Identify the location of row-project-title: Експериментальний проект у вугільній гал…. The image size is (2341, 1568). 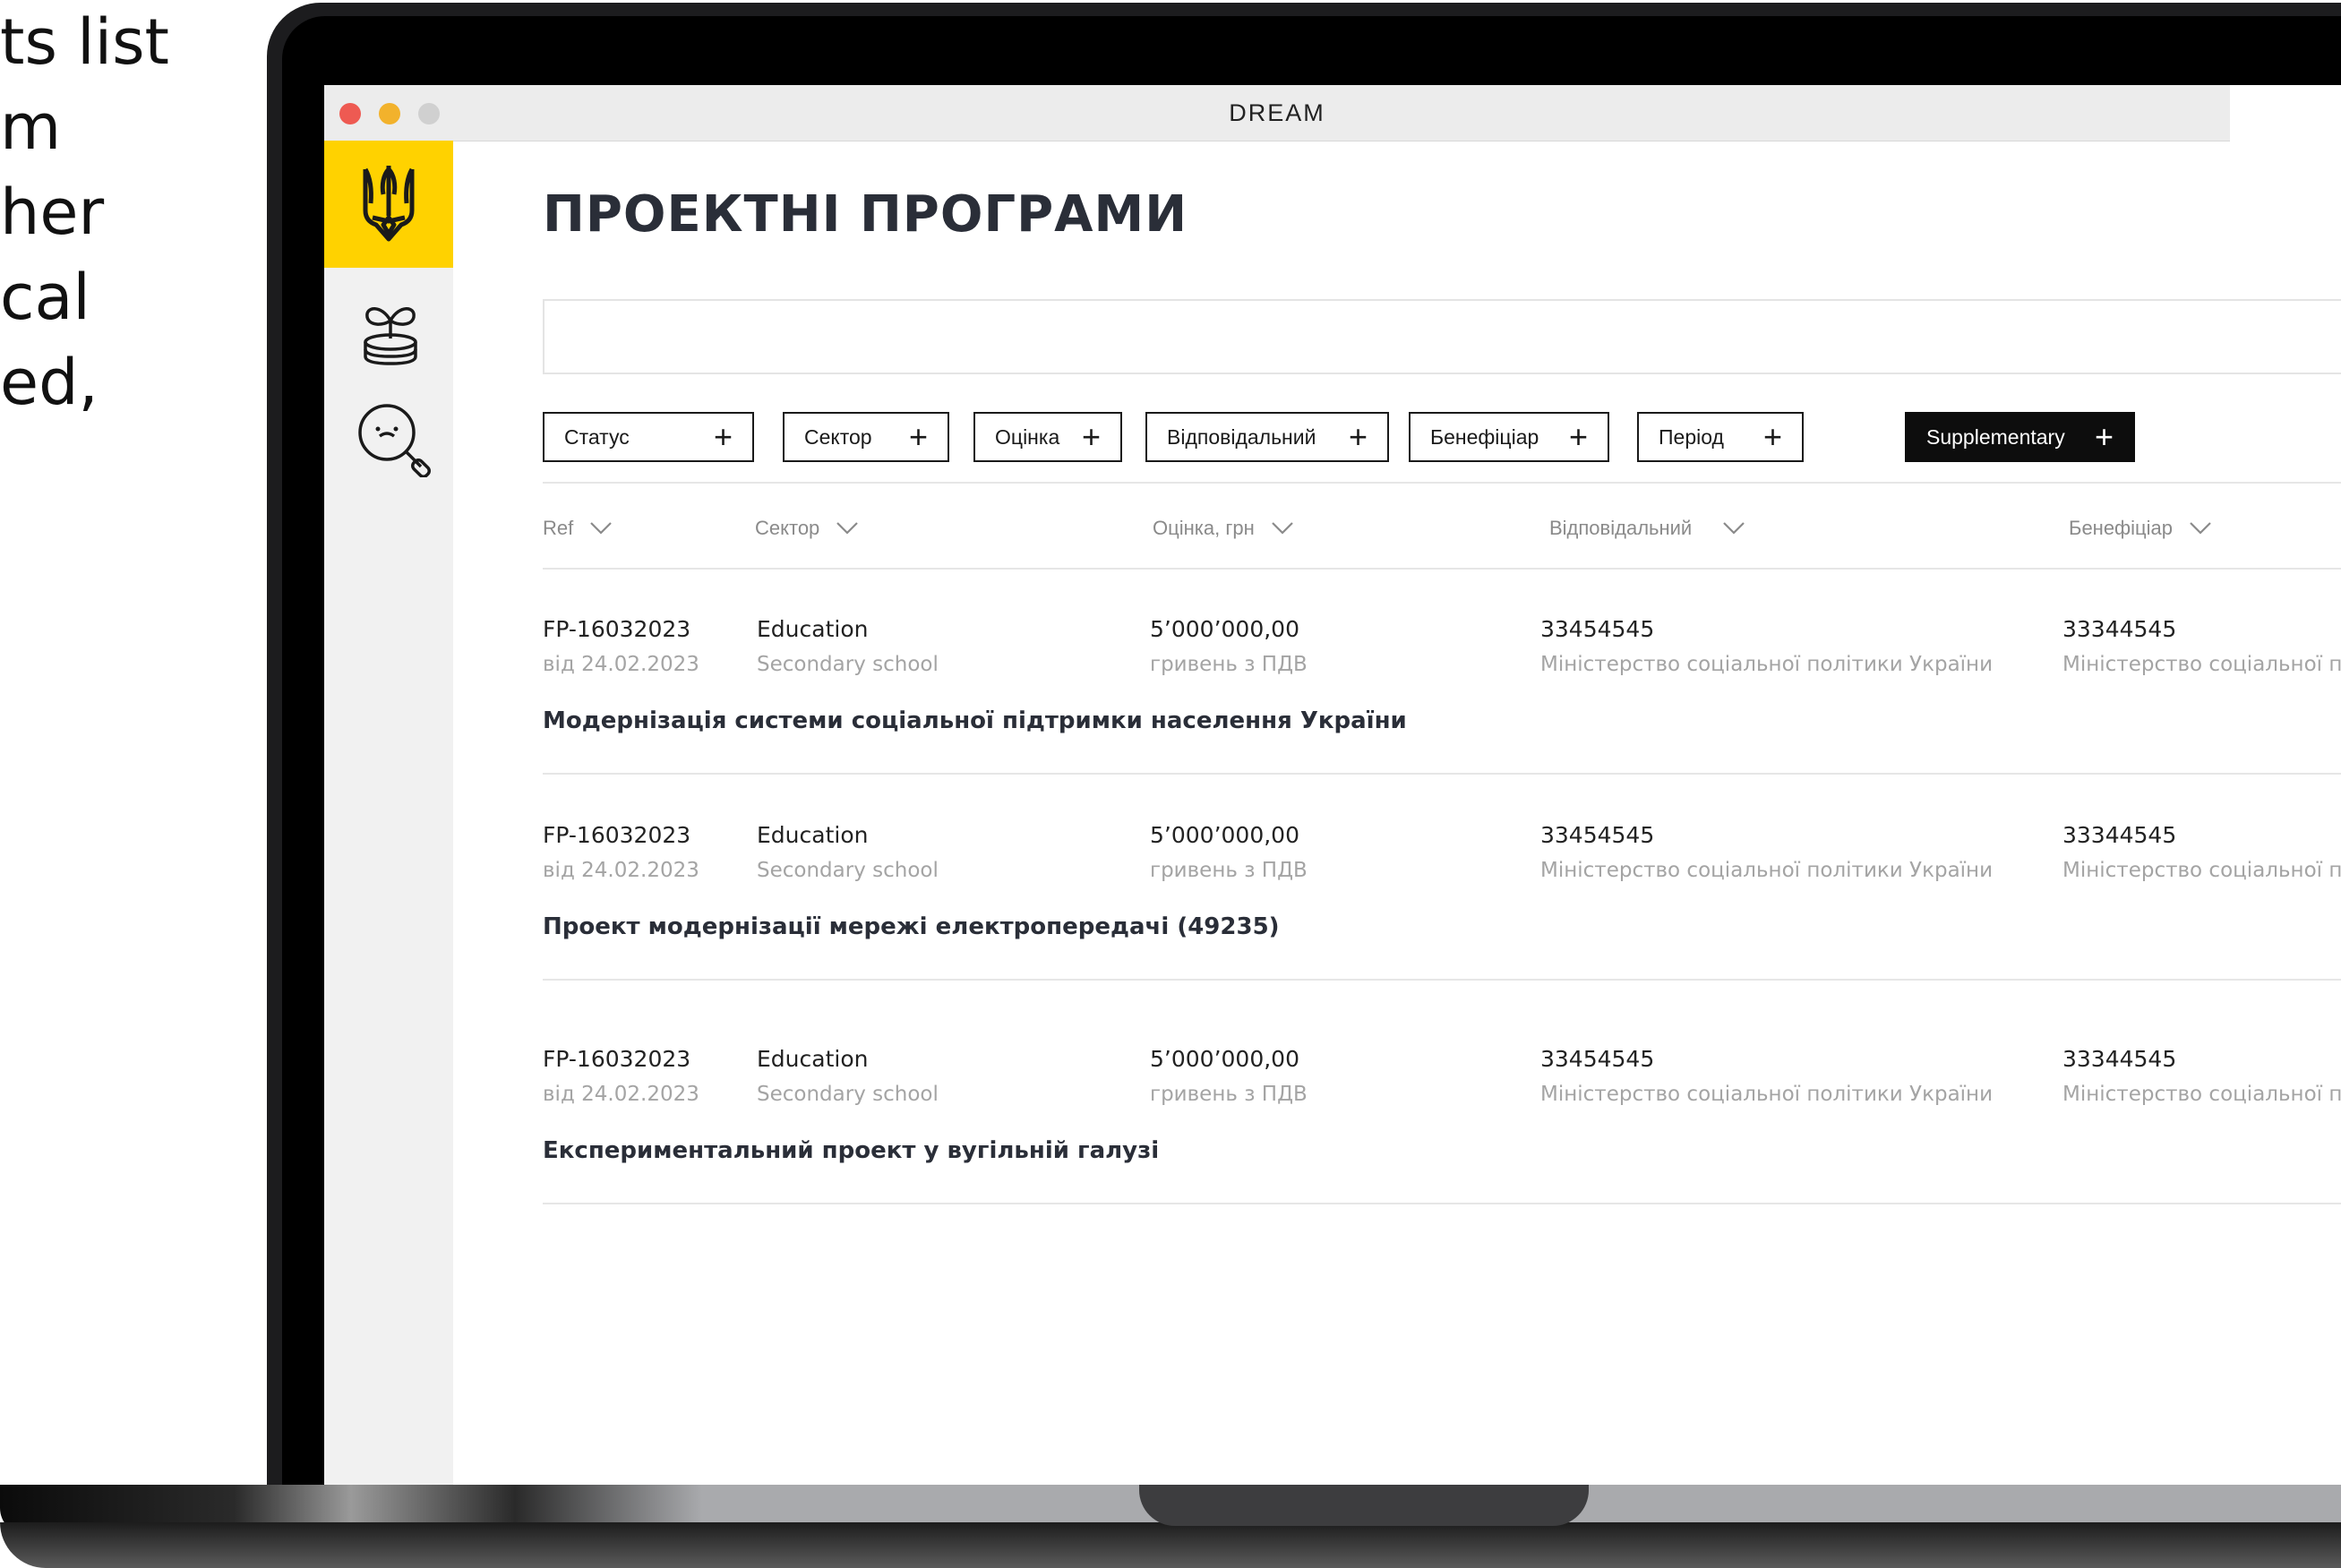
(851, 1151).